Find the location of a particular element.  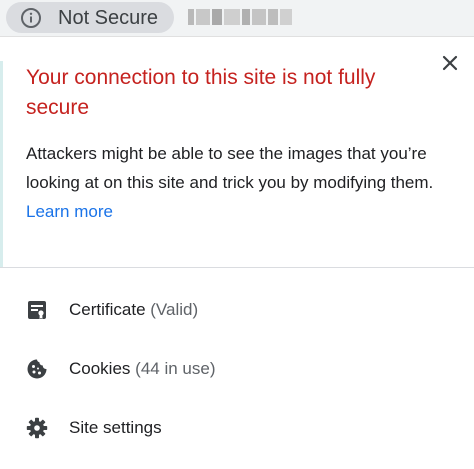

popup-accent-bar is located at coordinates (1, 164).